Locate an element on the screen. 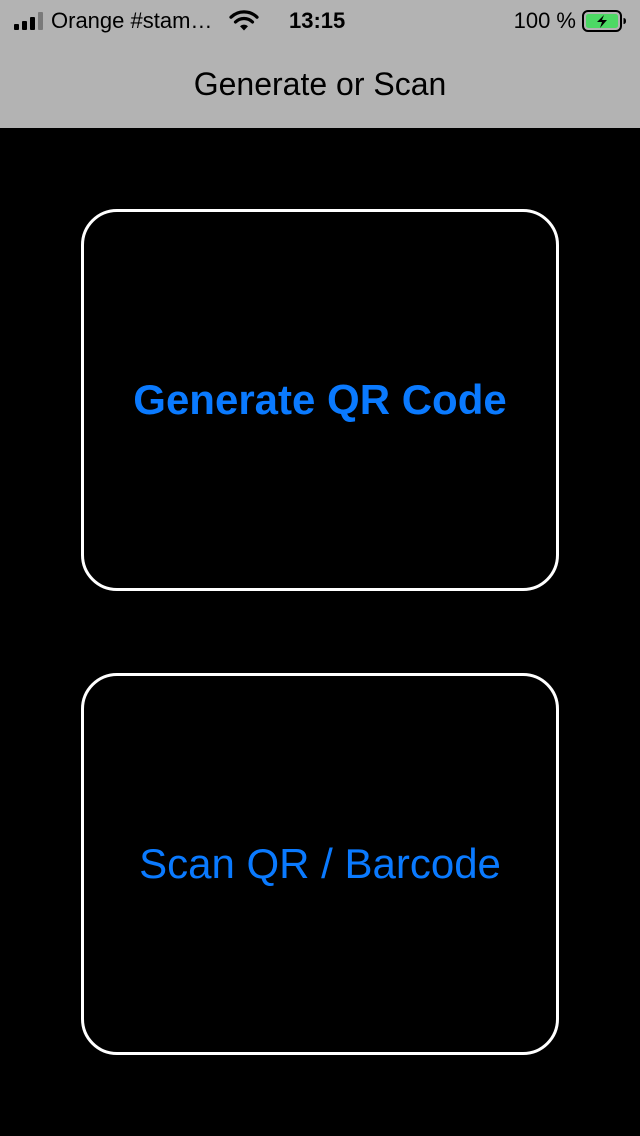  status-bar: Orange #stam… 13:15 100 % is located at coordinates (320, 21).